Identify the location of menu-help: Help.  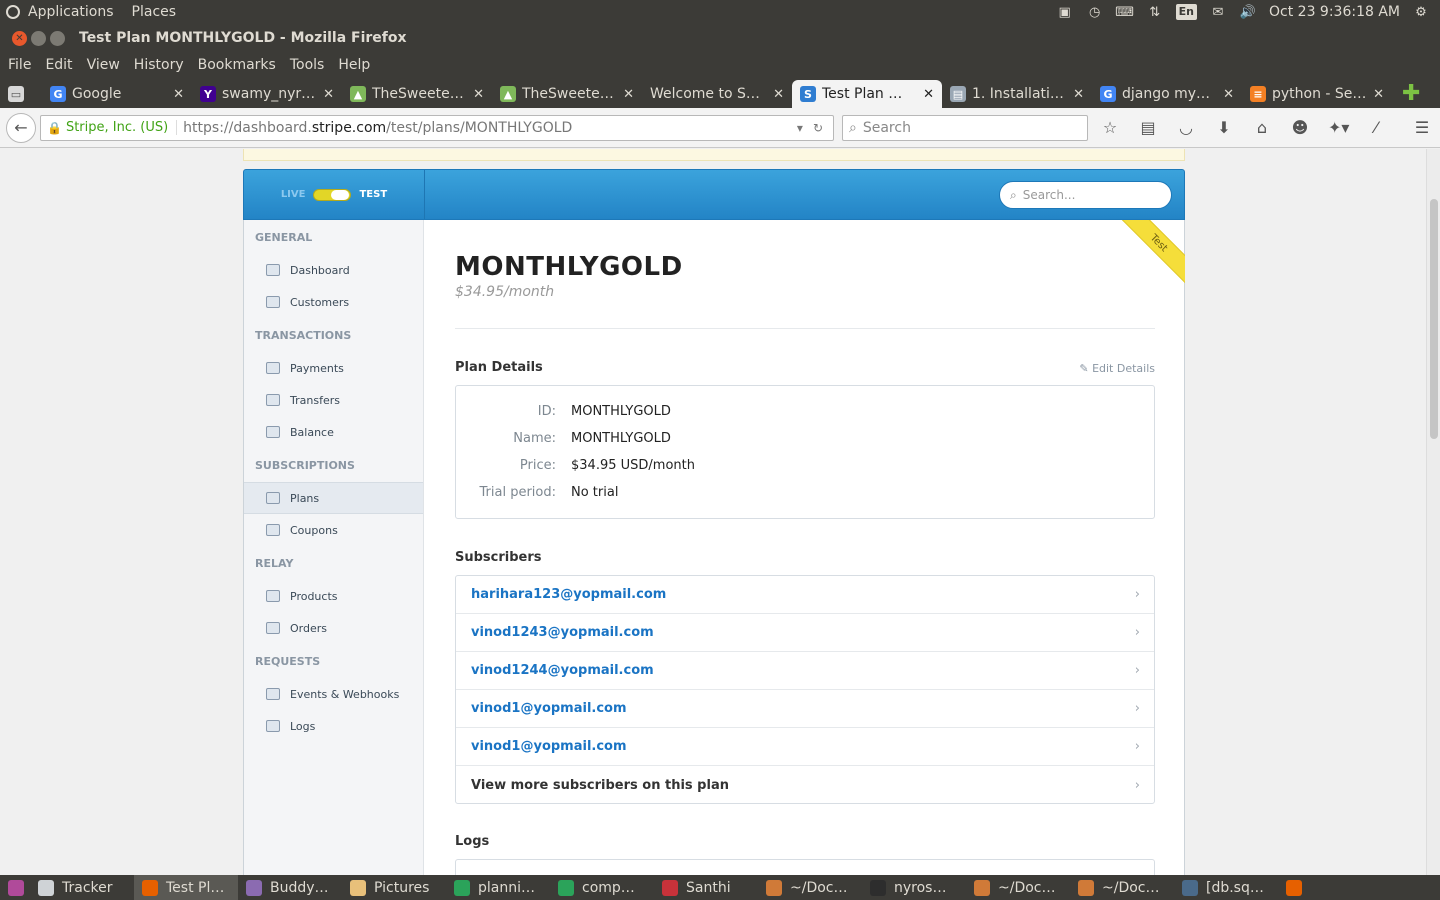
(354, 65).